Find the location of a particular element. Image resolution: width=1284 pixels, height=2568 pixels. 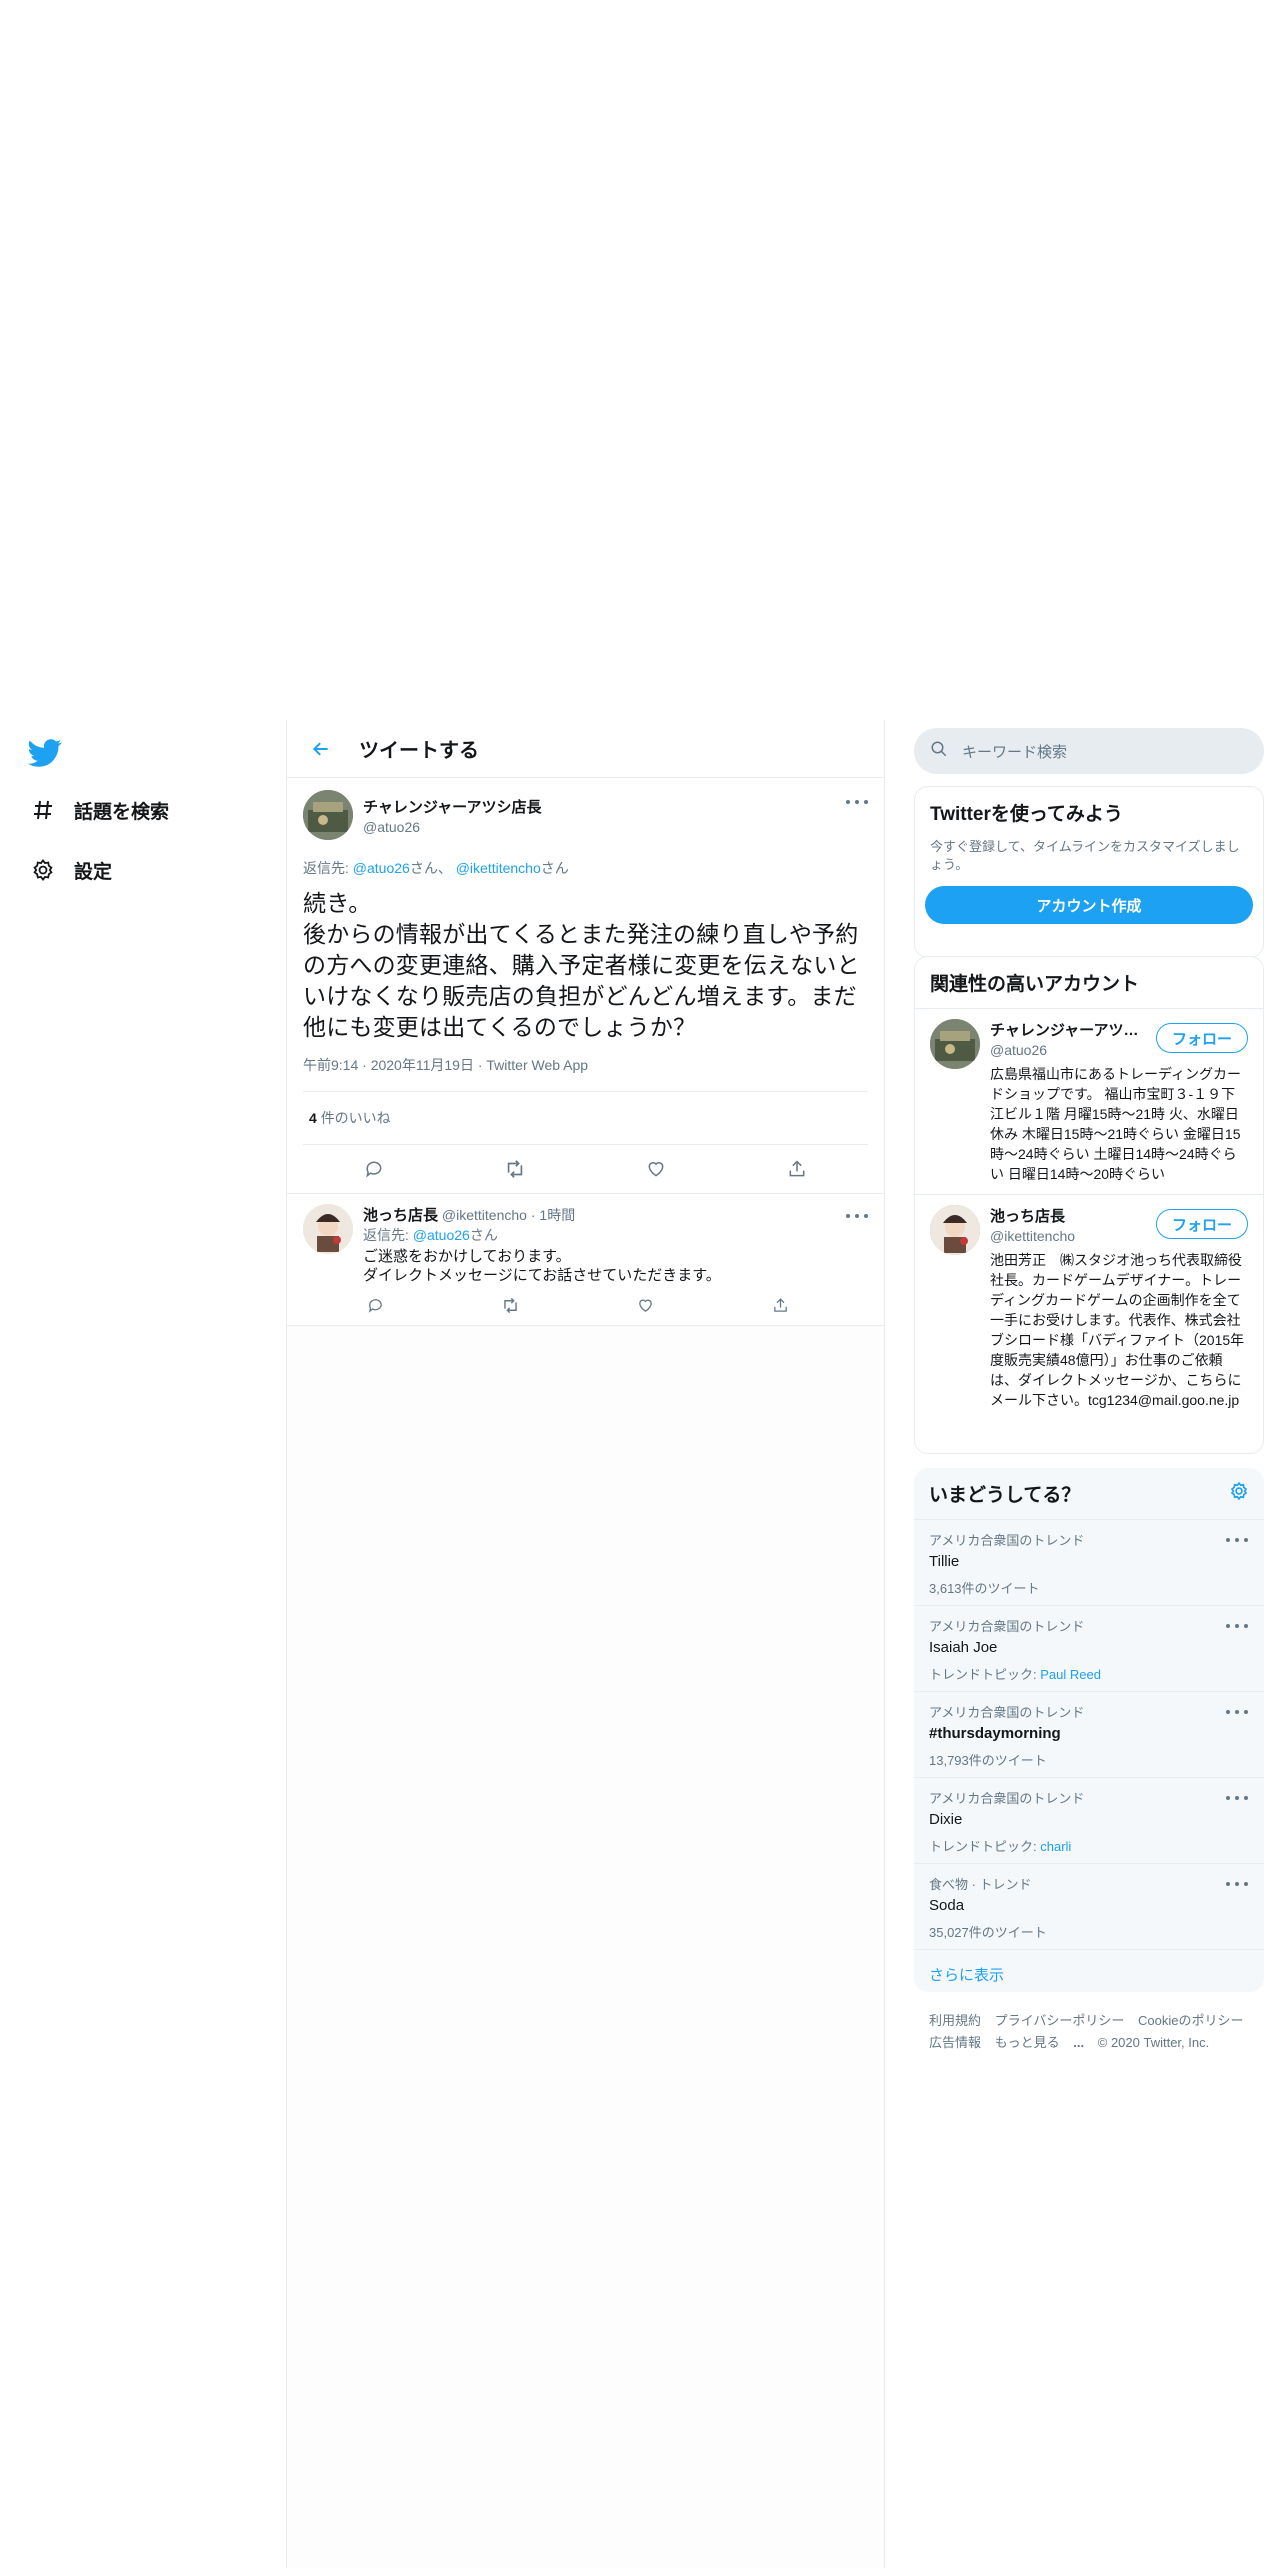

trend-meta: トレンドトピック: Paul Reed is located at coordinates (1089, 1673).